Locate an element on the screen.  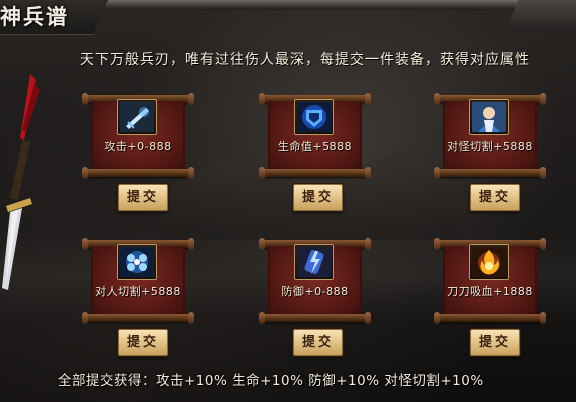
flame-gem-icon is located at coordinates (489, 262).